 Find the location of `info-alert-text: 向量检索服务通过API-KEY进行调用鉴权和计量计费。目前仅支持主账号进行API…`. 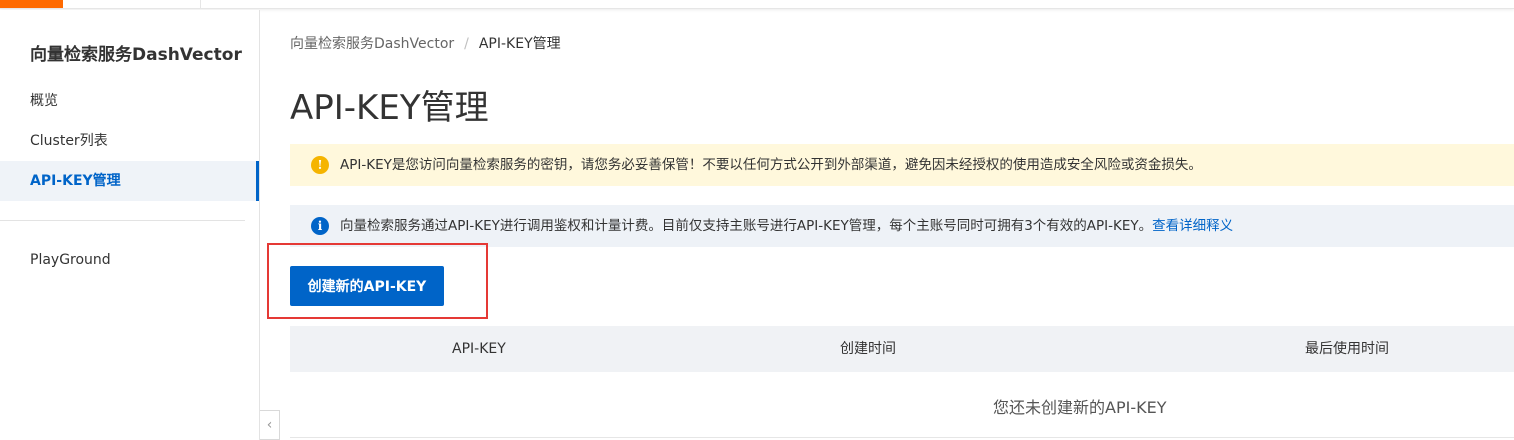

info-alert-text: 向量检索服务通过API-KEY进行调用鉴权和计量计费。目前仅支持主账号进行API… is located at coordinates (746, 226).